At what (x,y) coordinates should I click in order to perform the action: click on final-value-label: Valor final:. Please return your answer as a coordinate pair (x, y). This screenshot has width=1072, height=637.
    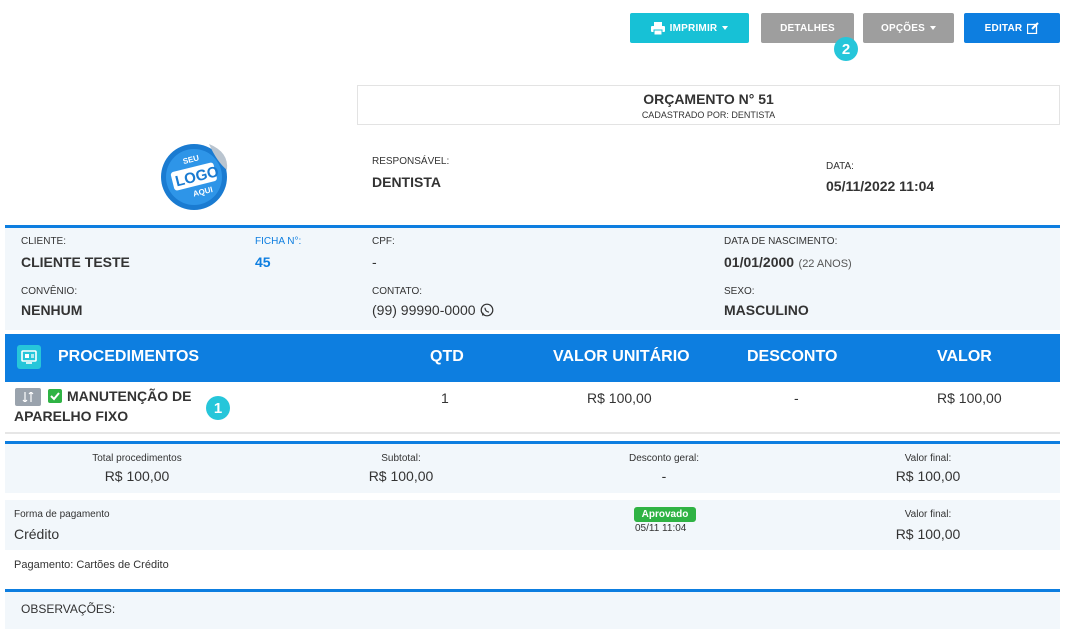
    Looking at the image, I should click on (928, 458).